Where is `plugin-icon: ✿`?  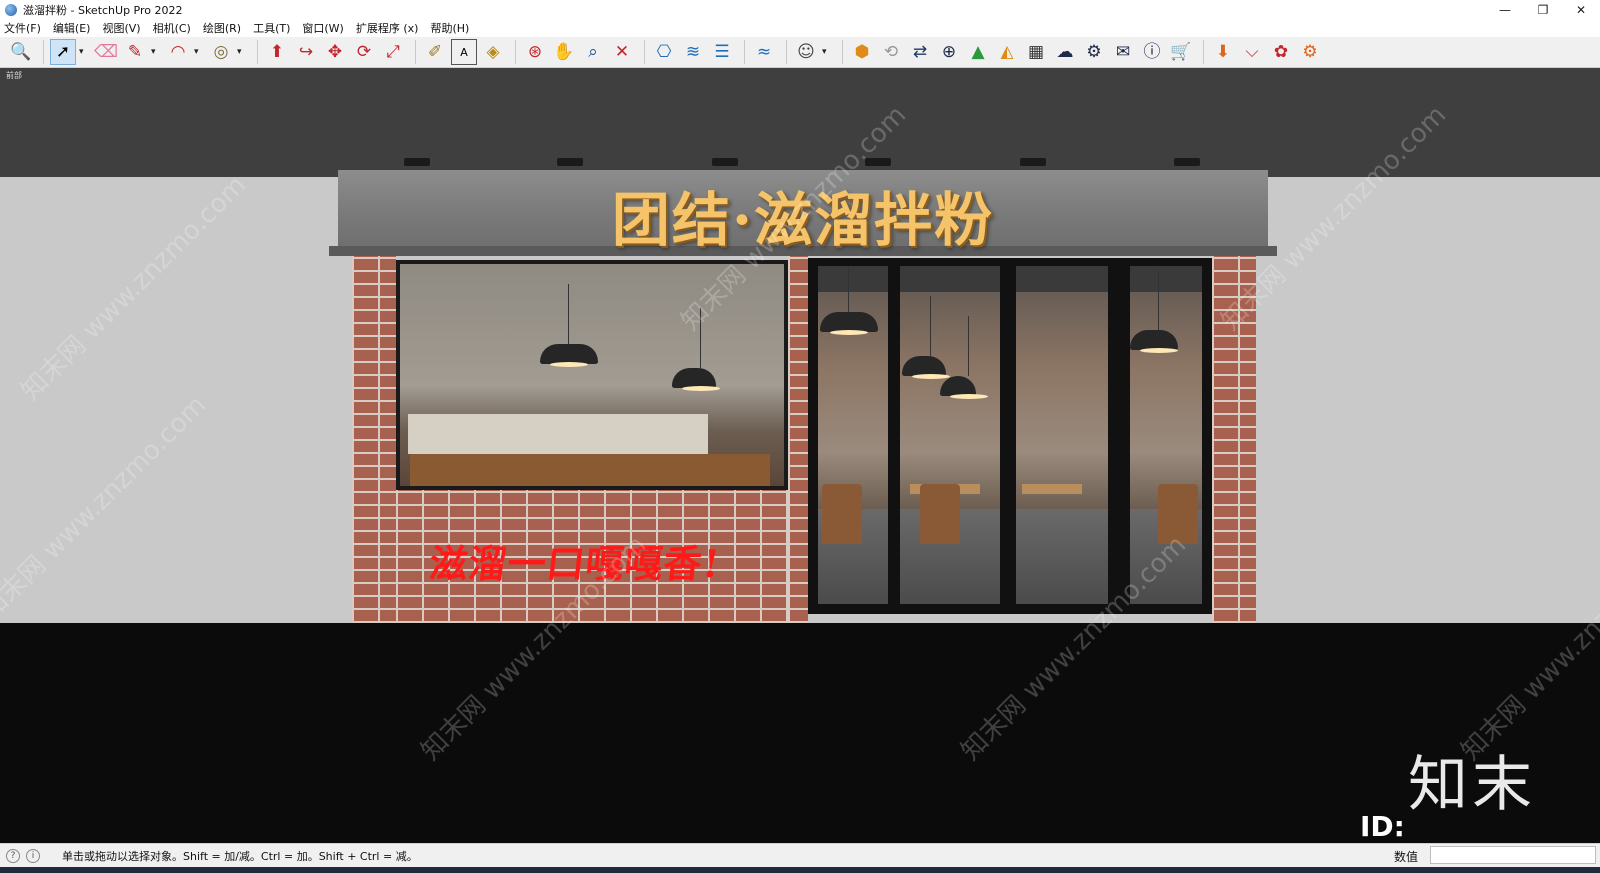
plugin-icon: ✿ is located at coordinates (1281, 52).